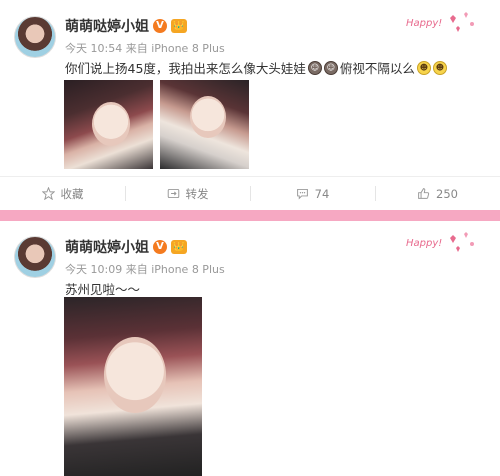 This screenshot has height=476, width=500. What do you see at coordinates (145, 269) in the screenshot?
I see `post-meta: 今天 10:09 来自 iPhone 8 Plus` at bounding box center [145, 269].